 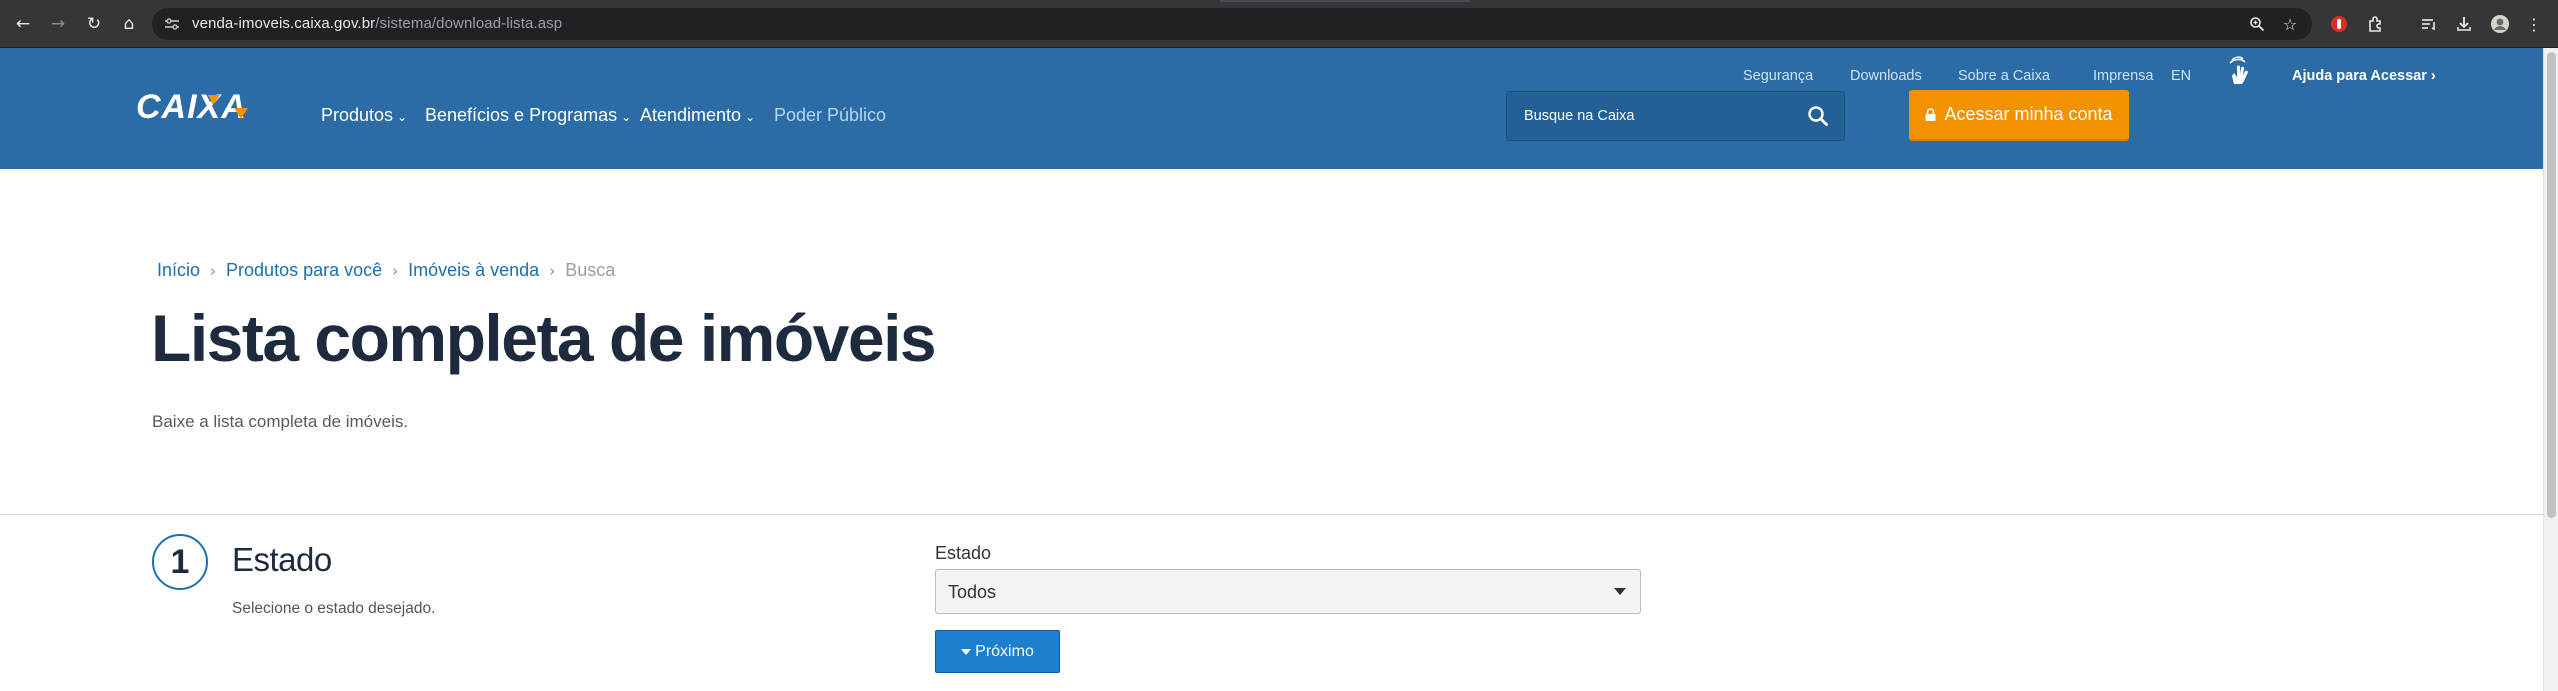 I want to click on page-scrollbar, so click(x=2550, y=369).